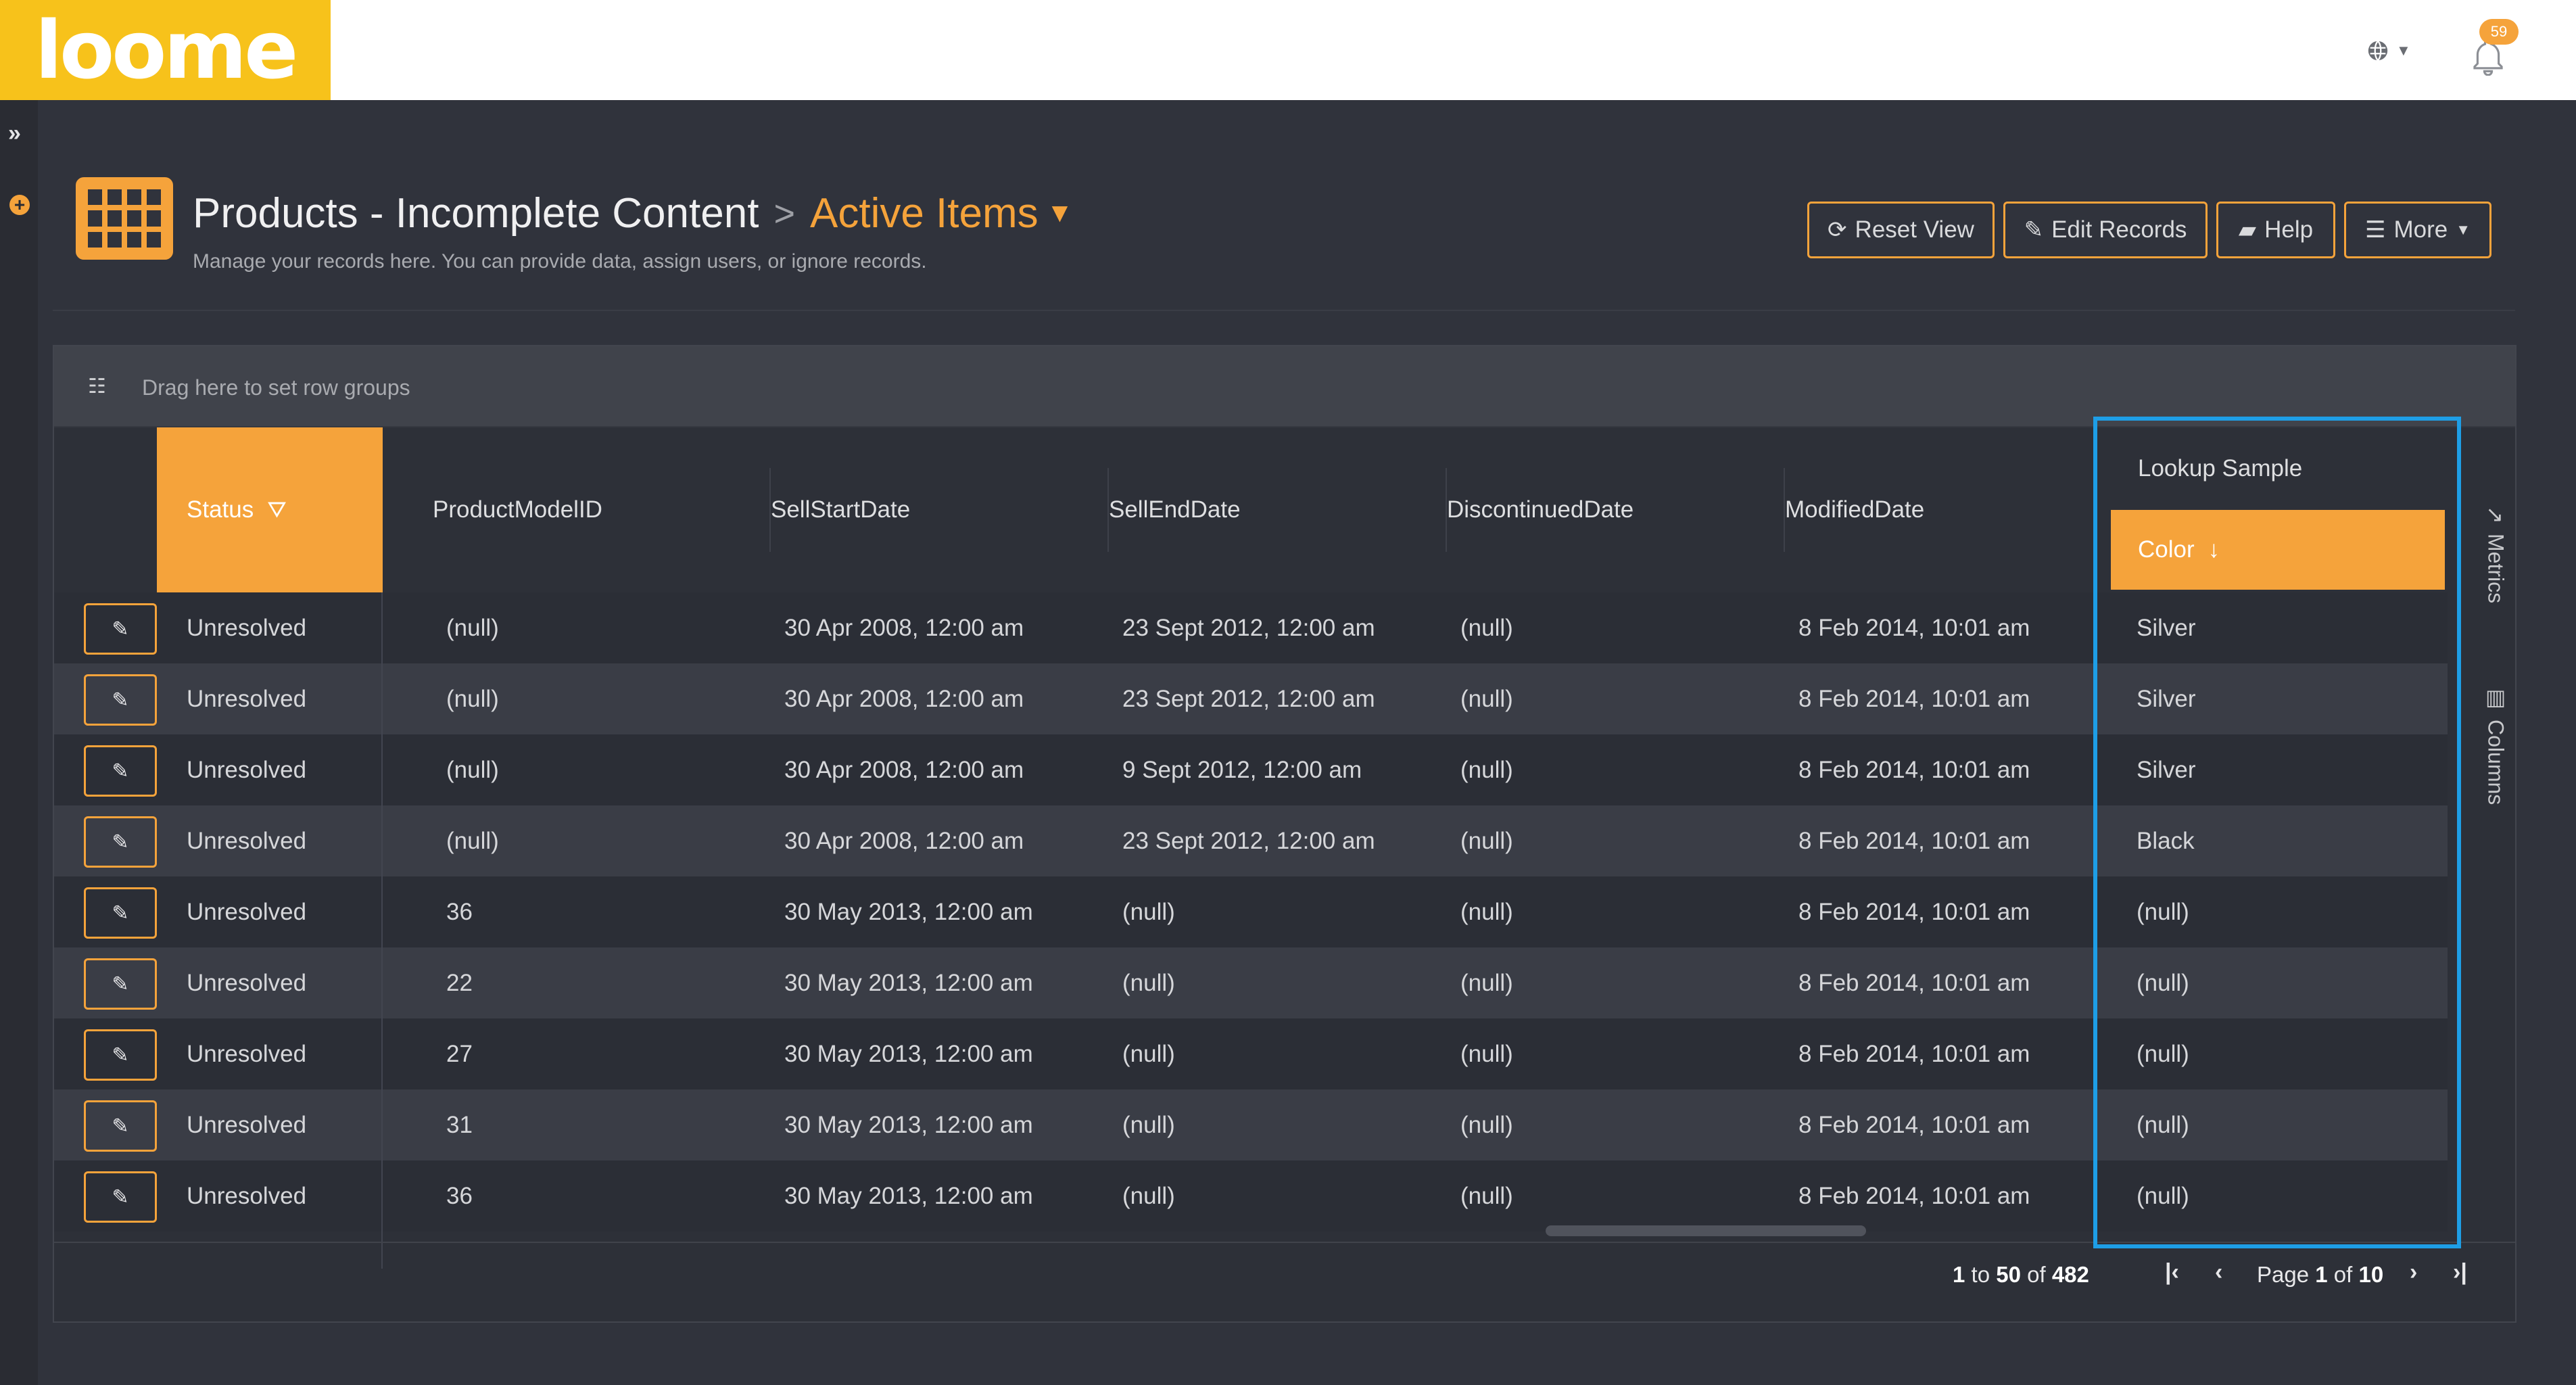  What do you see at coordinates (1284, 386) in the screenshot?
I see `row-group-dropzone: ☷ Drag here to set row groups` at bounding box center [1284, 386].